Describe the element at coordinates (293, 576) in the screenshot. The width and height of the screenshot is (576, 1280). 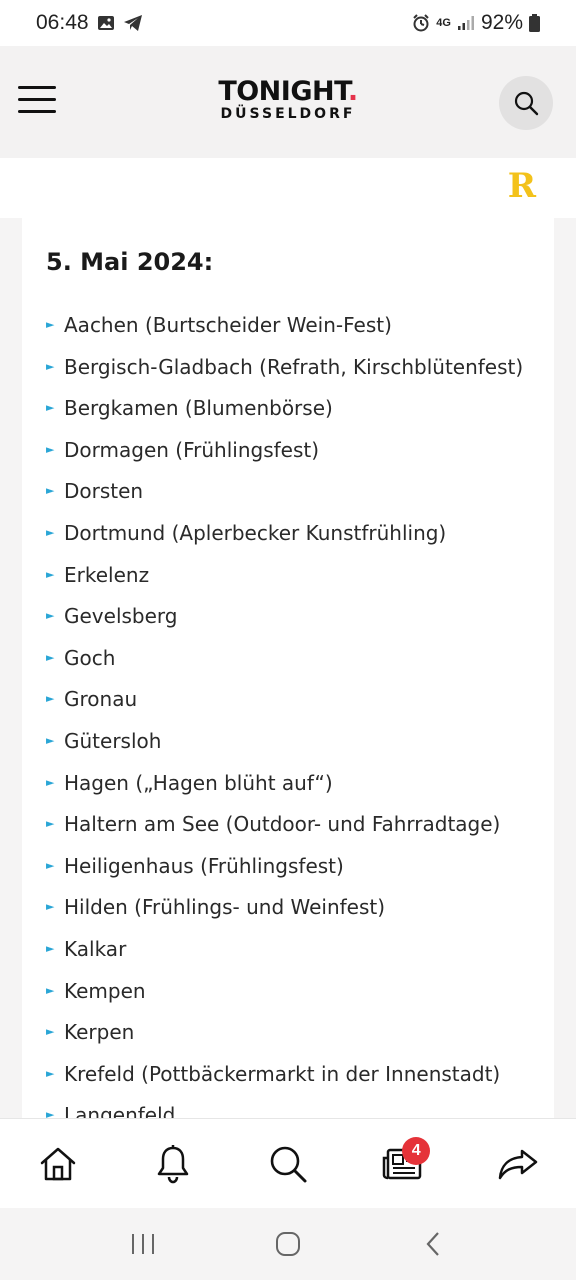
I see `list-item: ► Erkelenz` at that location.